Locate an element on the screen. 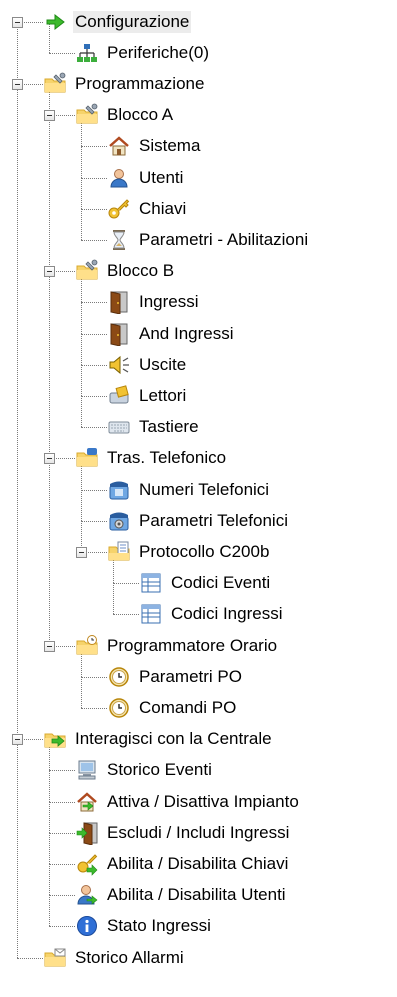 The image size is (397, 997). tree-item-label: Configurazione is located at coordinates (132, 22).